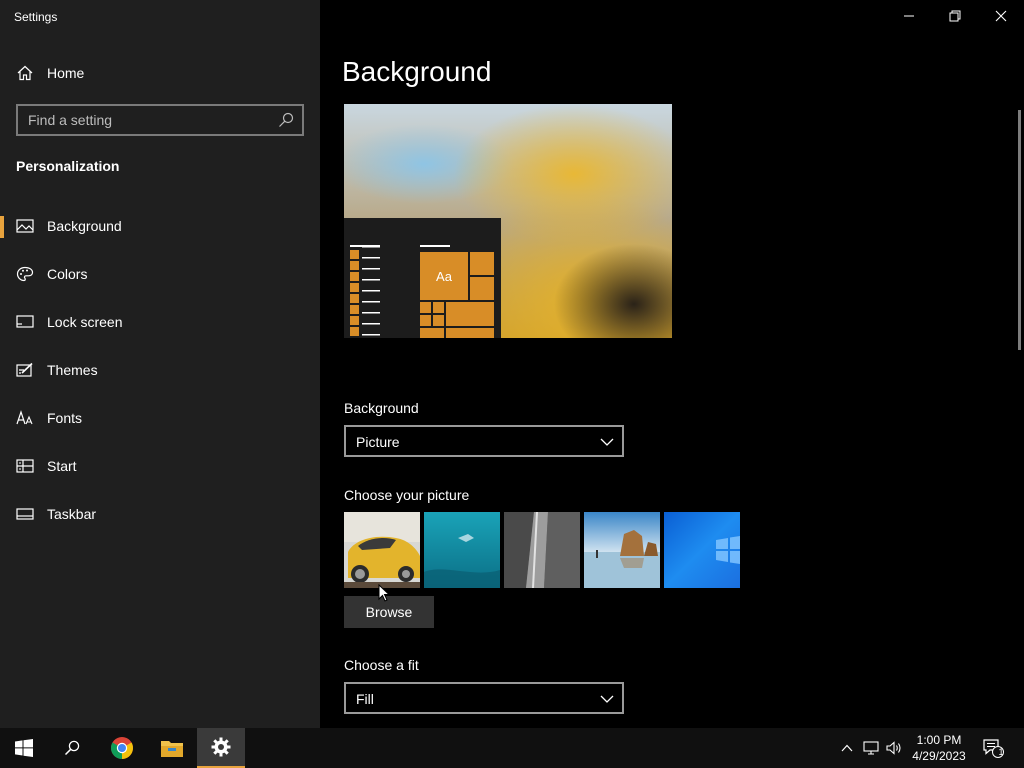 This screenshot has height=768, width=1024. What do you see at coordinates (25, 418) in the screenshot?
I see `fonts-icon` at bounding box center [25, 418].